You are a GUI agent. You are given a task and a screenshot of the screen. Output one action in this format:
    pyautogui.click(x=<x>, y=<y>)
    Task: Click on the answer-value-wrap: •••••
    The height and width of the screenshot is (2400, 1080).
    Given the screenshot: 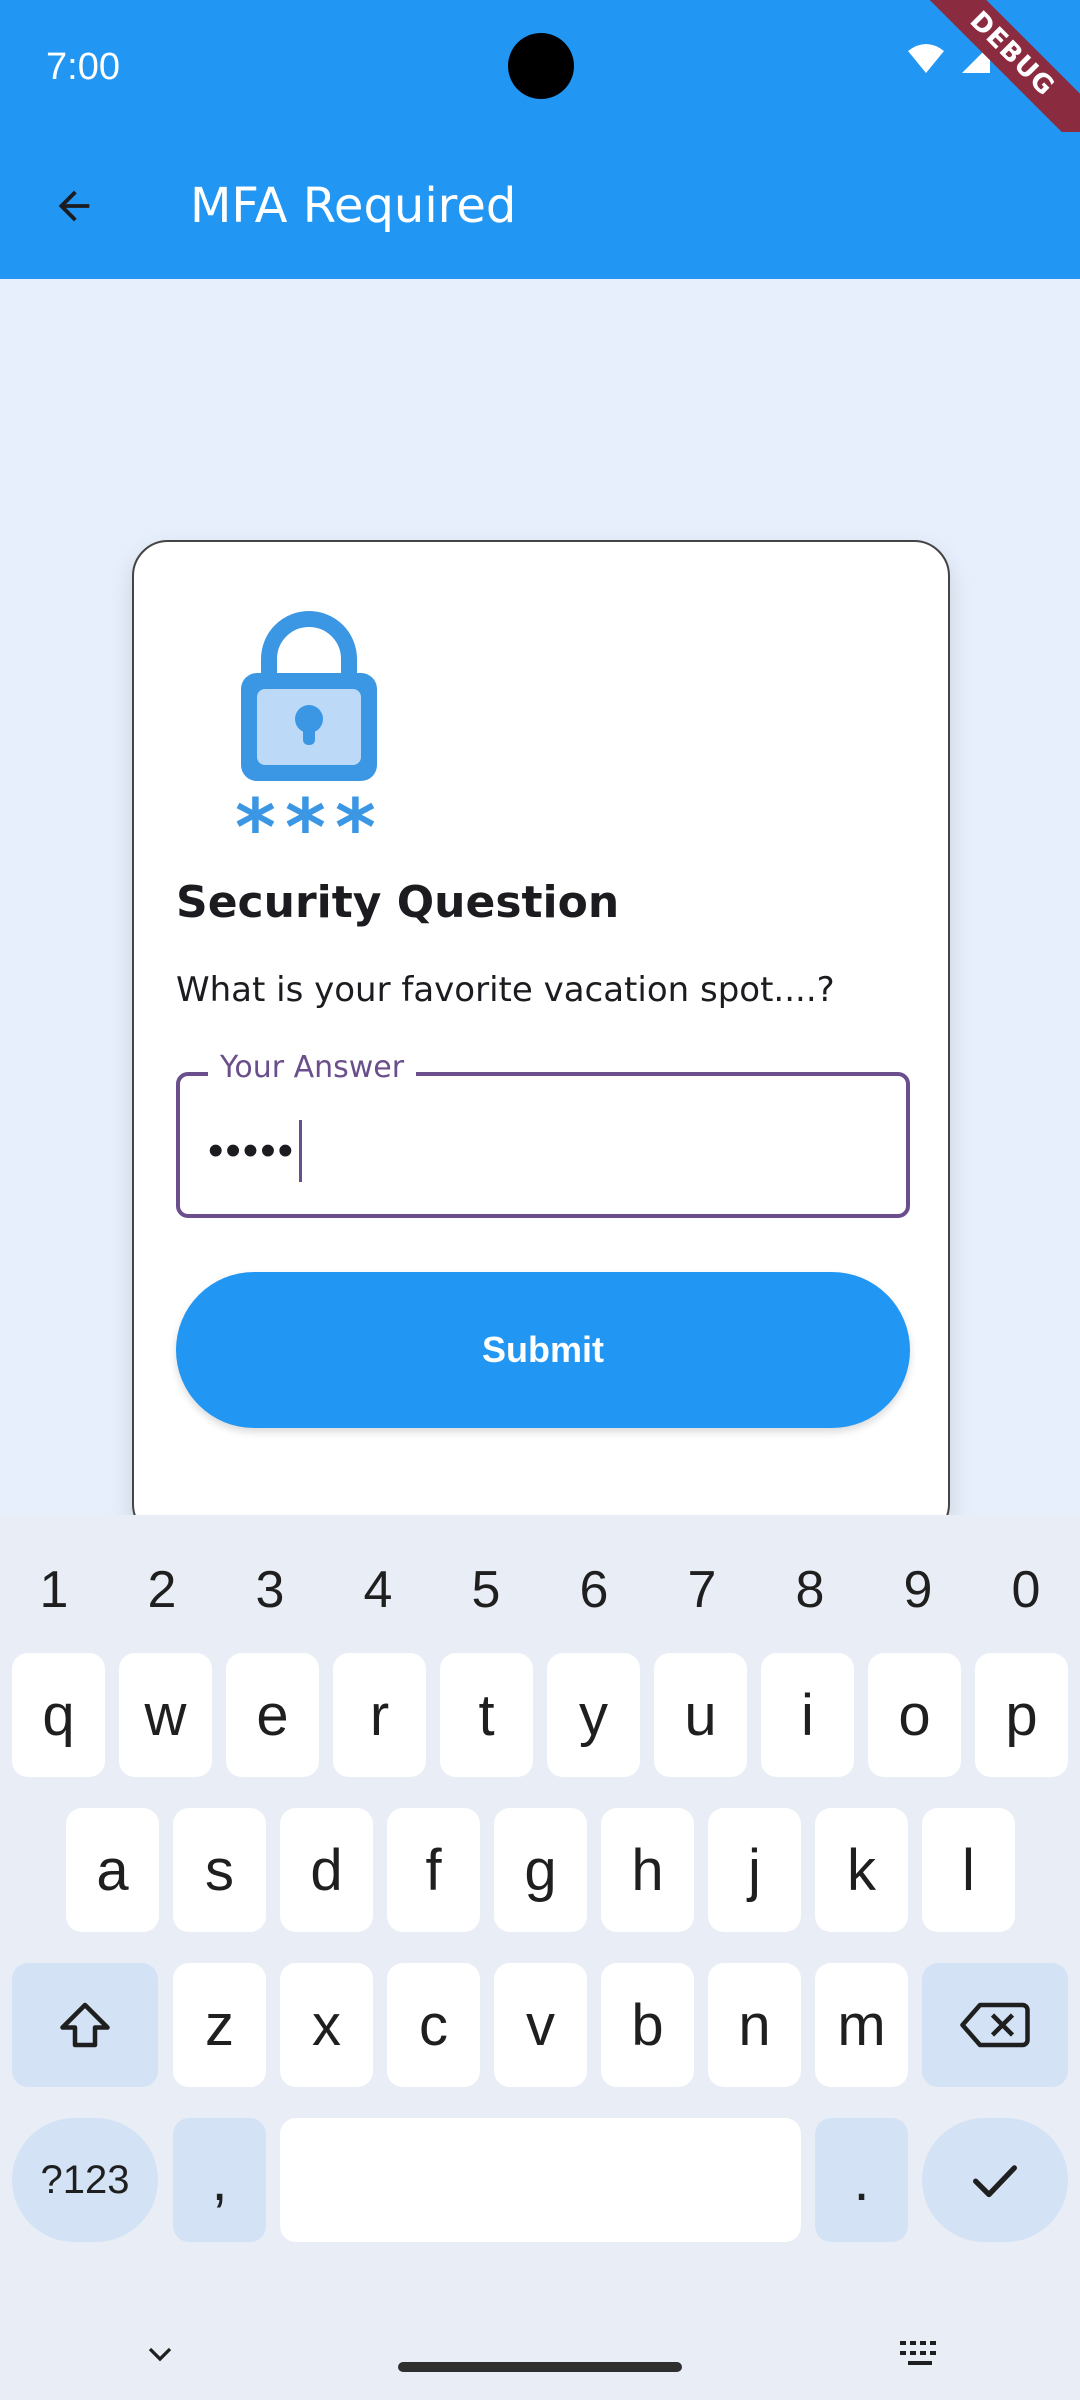 What is the action you would take?
    pyautogui.click(x=255, y=1151)
    